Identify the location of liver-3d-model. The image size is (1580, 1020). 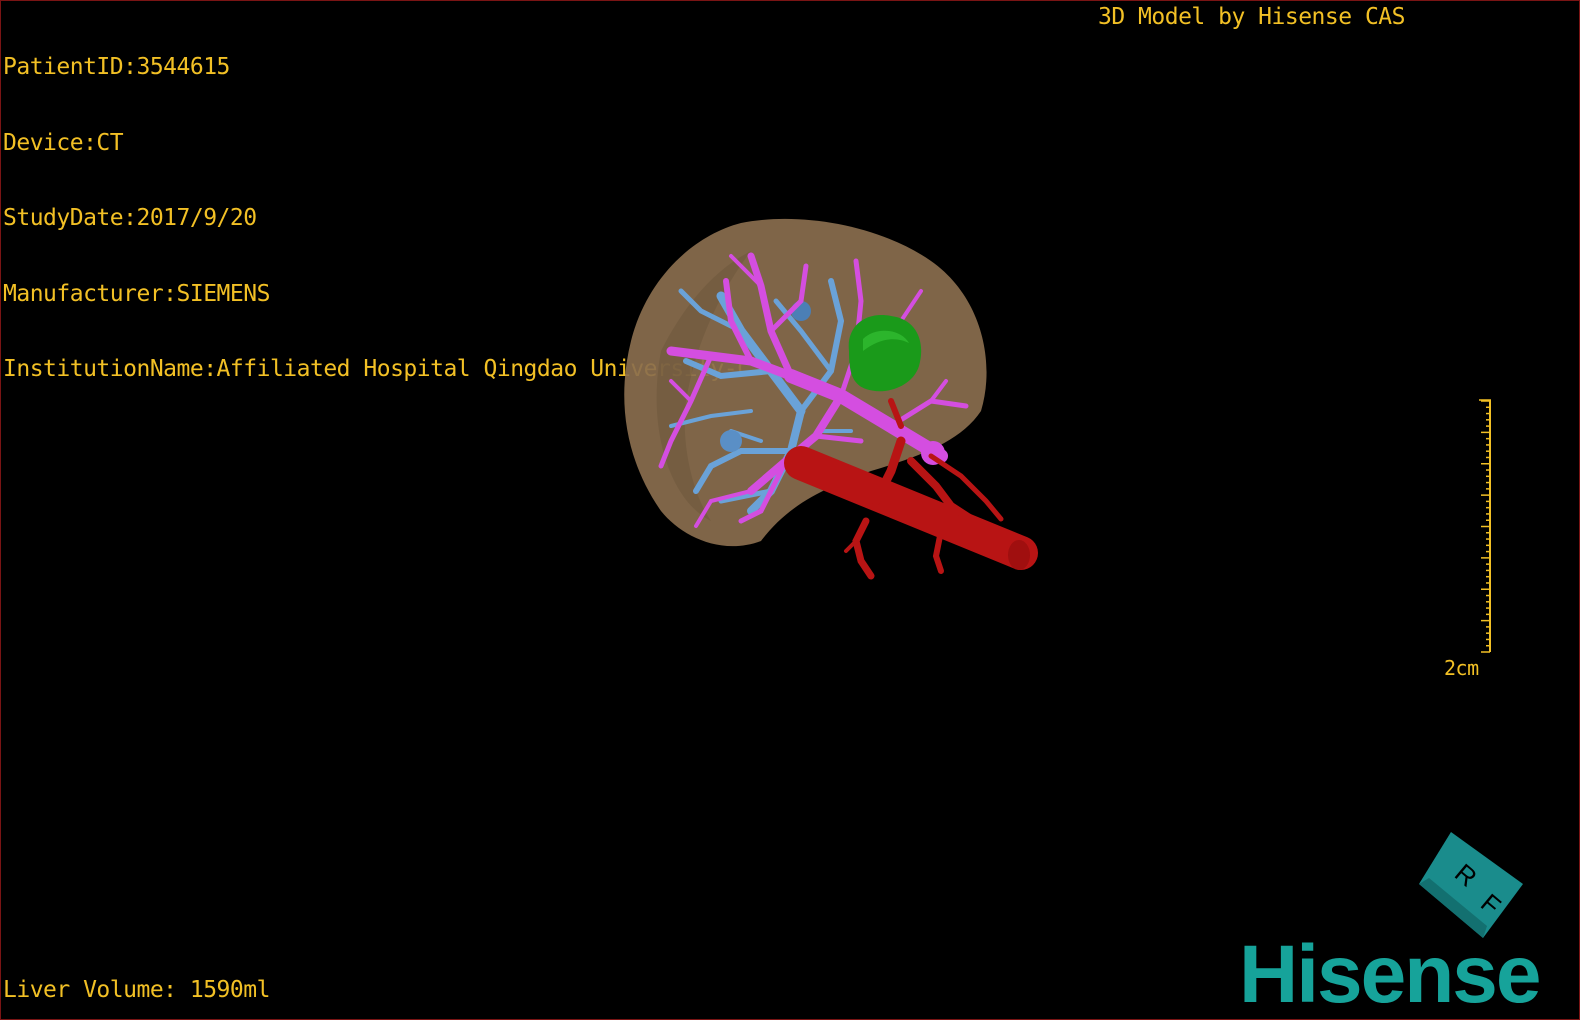
(831, 401).